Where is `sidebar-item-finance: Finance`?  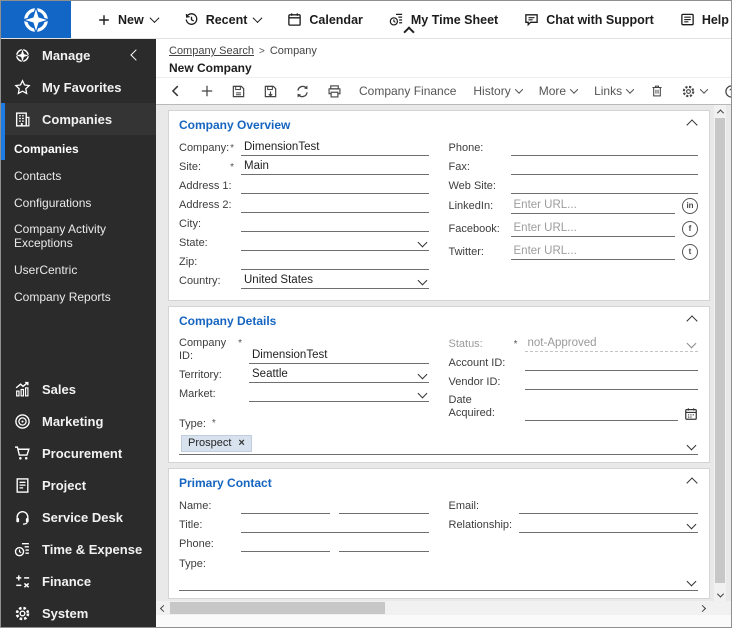 sidebar-item-finance: Finance is located at coordinates (78, 581).